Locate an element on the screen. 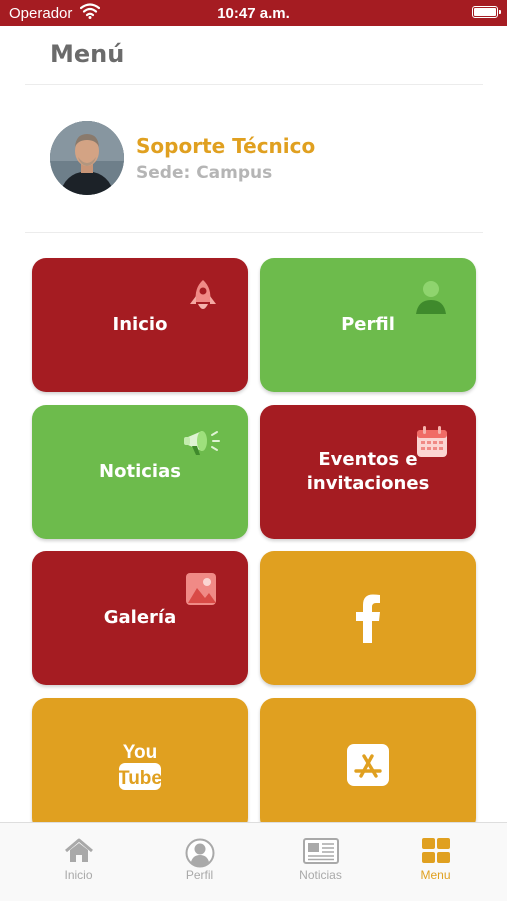 This screenshot has width=507, height=901. tab-label: Menu is located at coordinates (435, 875).